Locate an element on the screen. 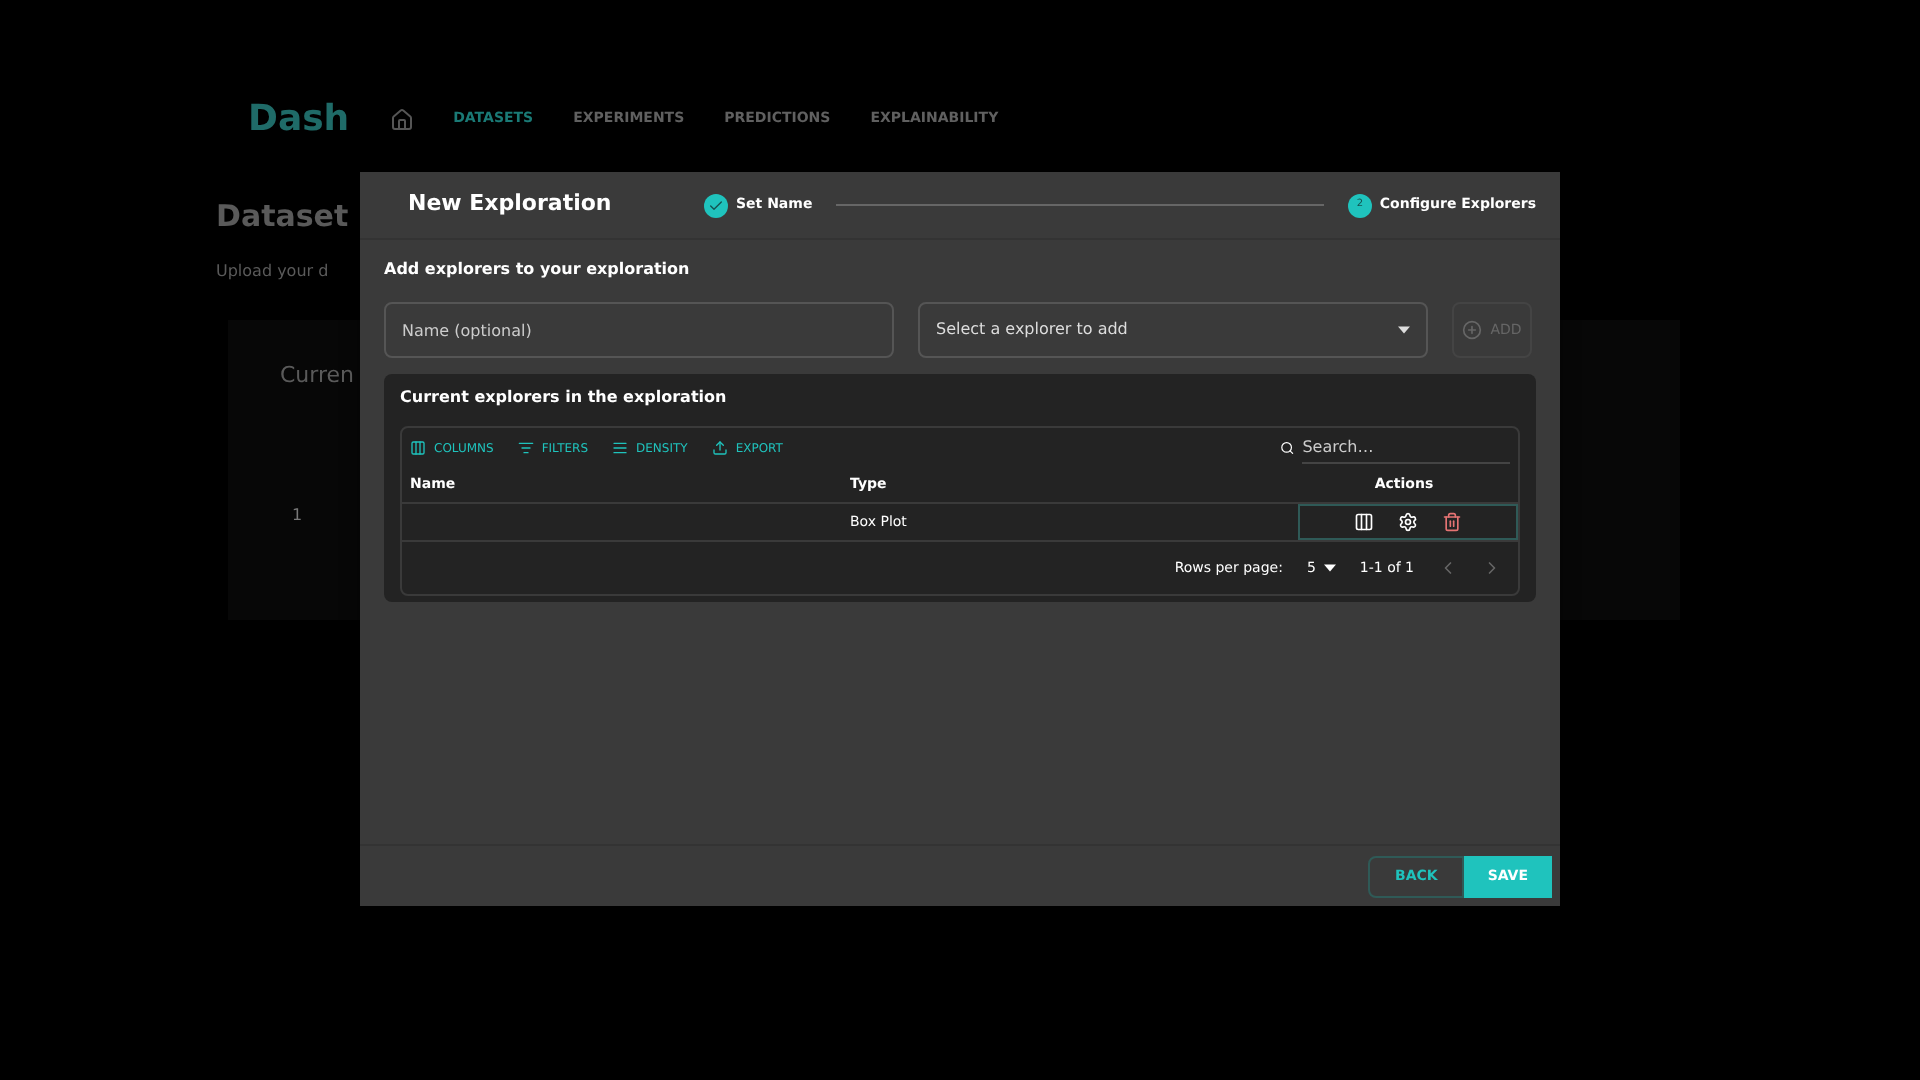 This screenshot has width=1920, height=1080. density-icon is located at coordinates (620, 448).